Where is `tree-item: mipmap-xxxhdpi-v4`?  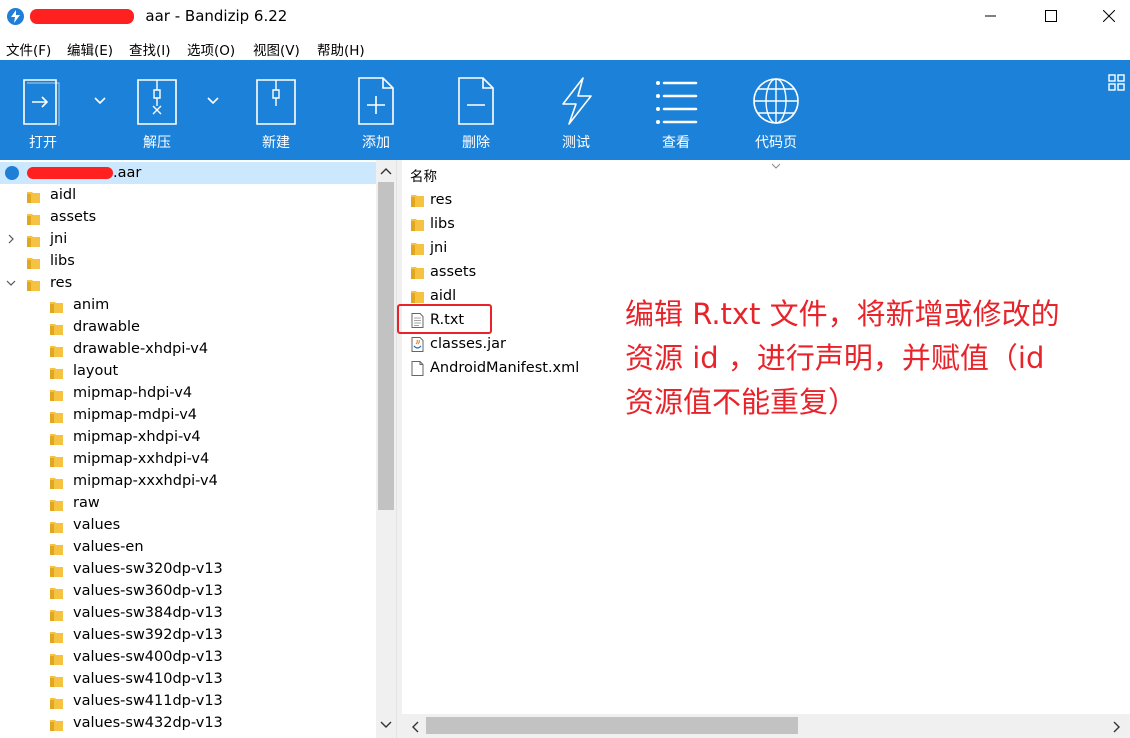 tree-item: mipmap-xxxhdpi-v4 is located at coordinates (188, 481).